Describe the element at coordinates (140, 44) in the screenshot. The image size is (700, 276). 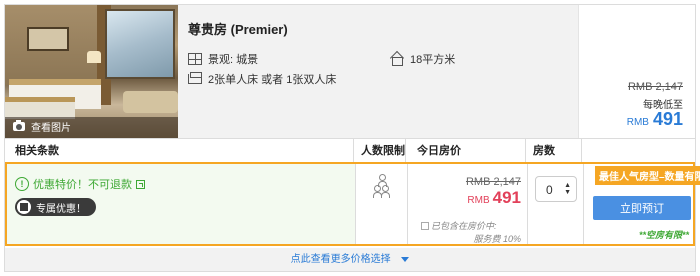
I see `photo-window` at that location.